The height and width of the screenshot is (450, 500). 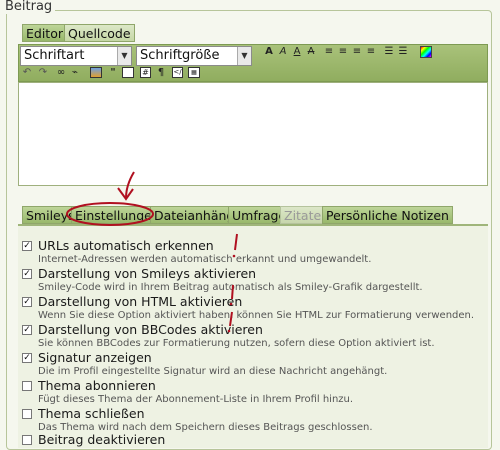 What do you see at coordinates (27, 246) in the screenshot?
I see `checkbox-urls: ✓` at bounding box center [27, 246].